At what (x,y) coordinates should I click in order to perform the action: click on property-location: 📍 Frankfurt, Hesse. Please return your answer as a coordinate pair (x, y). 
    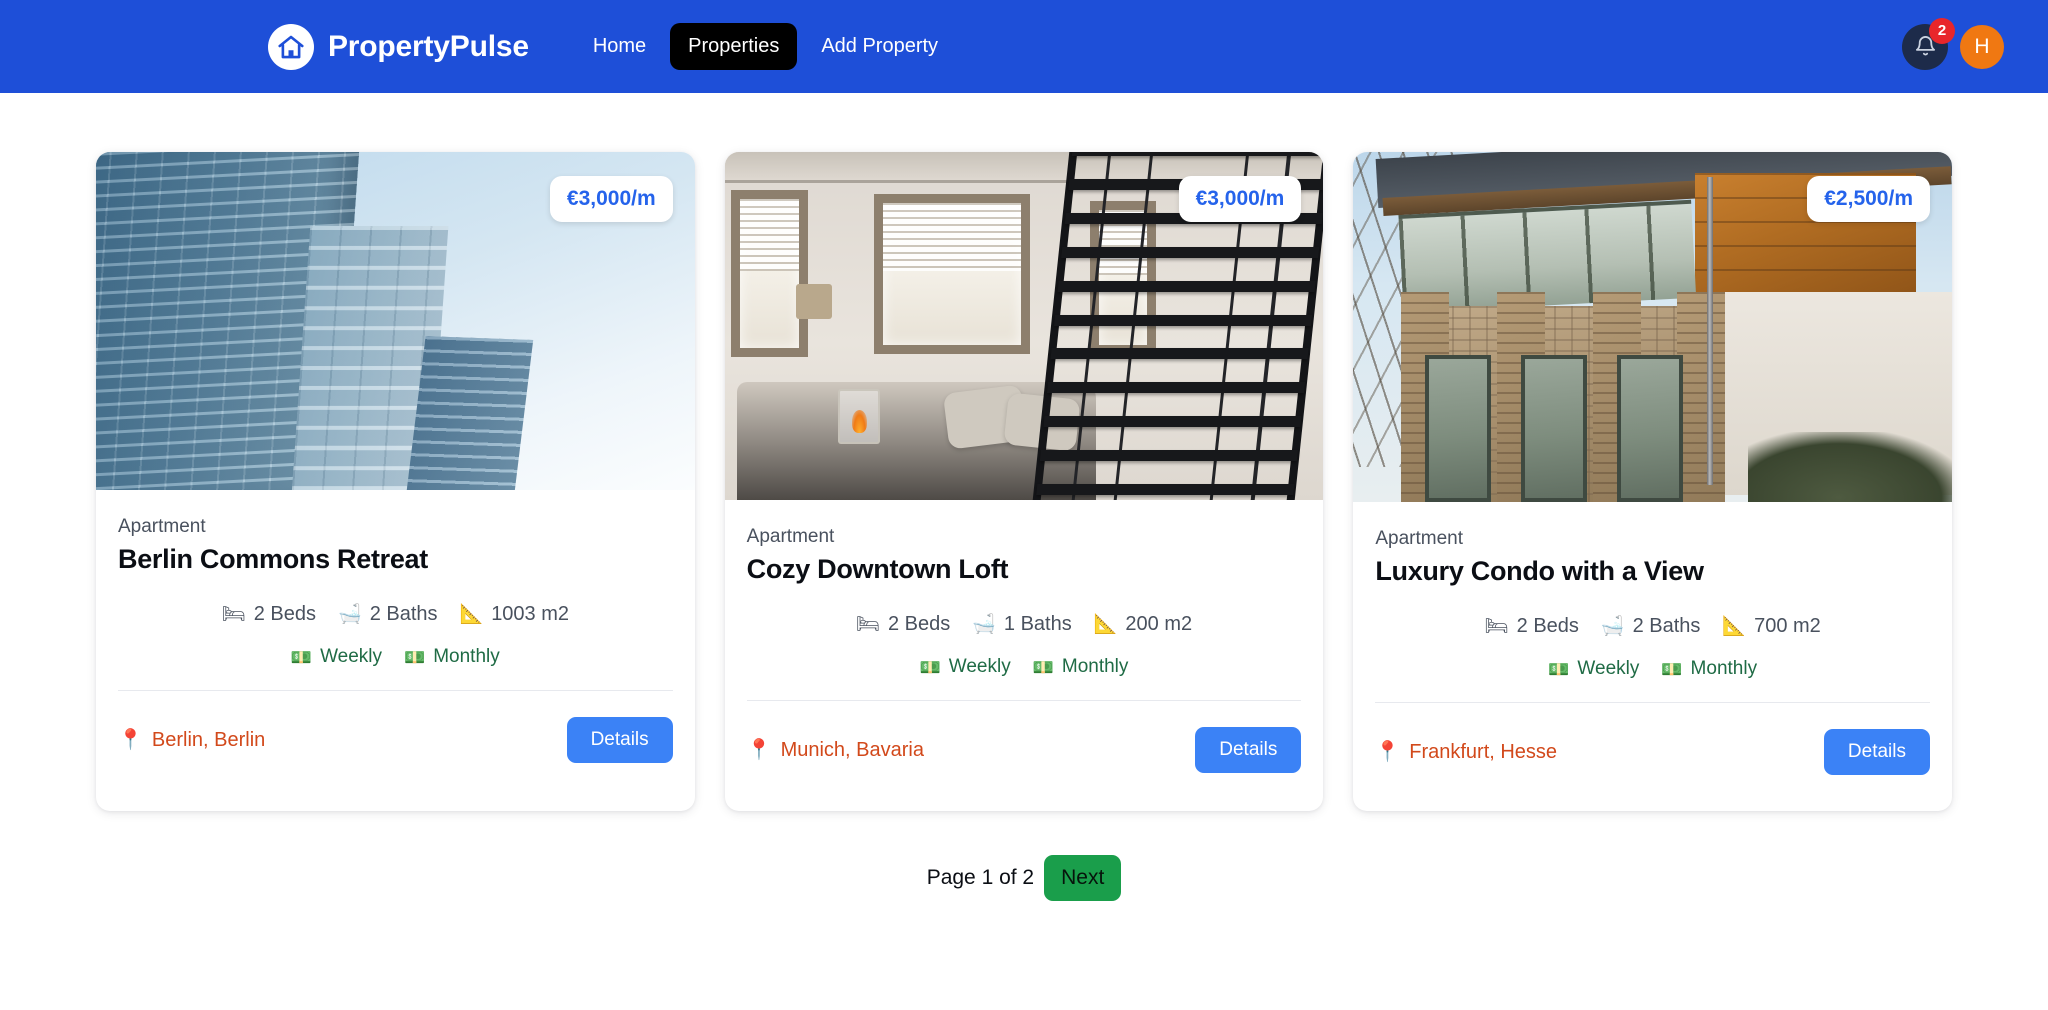
    Looking at the image, I should click on (1466, 752).